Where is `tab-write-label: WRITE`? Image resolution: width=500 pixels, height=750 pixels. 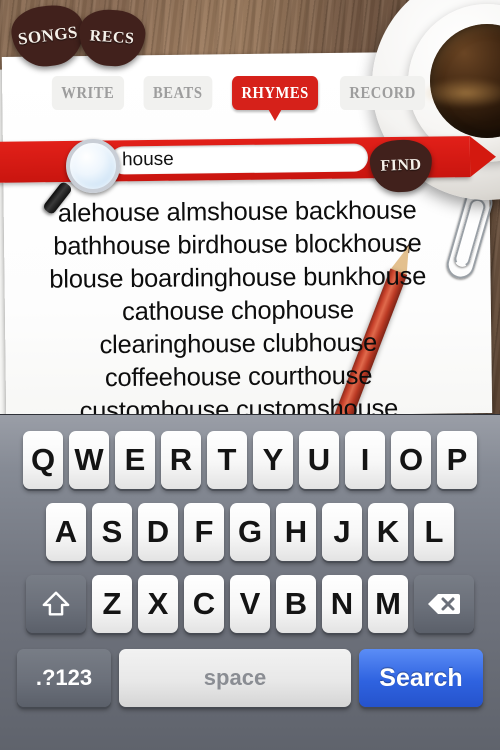 tab-write-label: WRITE is located at coordinates (88, 92).